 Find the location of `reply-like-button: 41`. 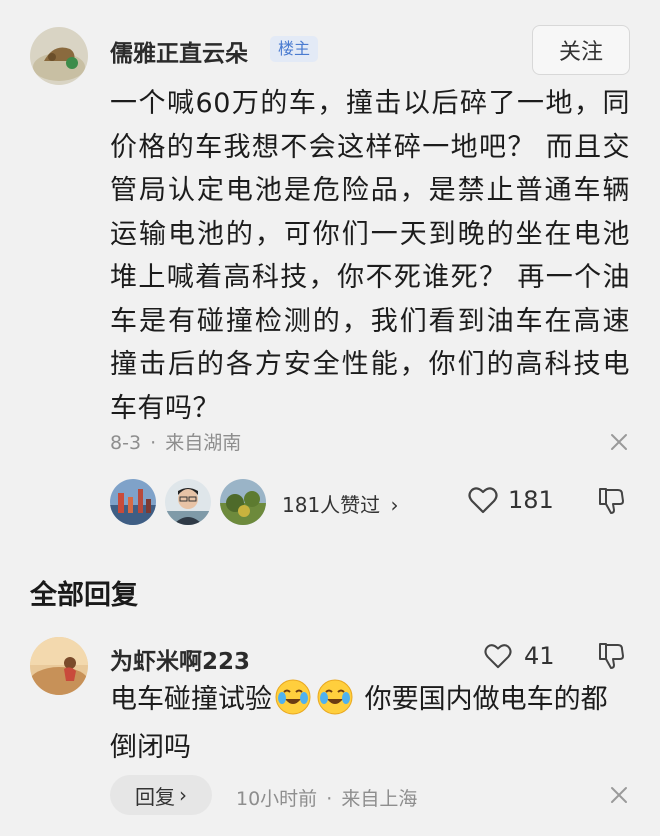

reply-like-button: 41 is located at coordinates (519, 656).